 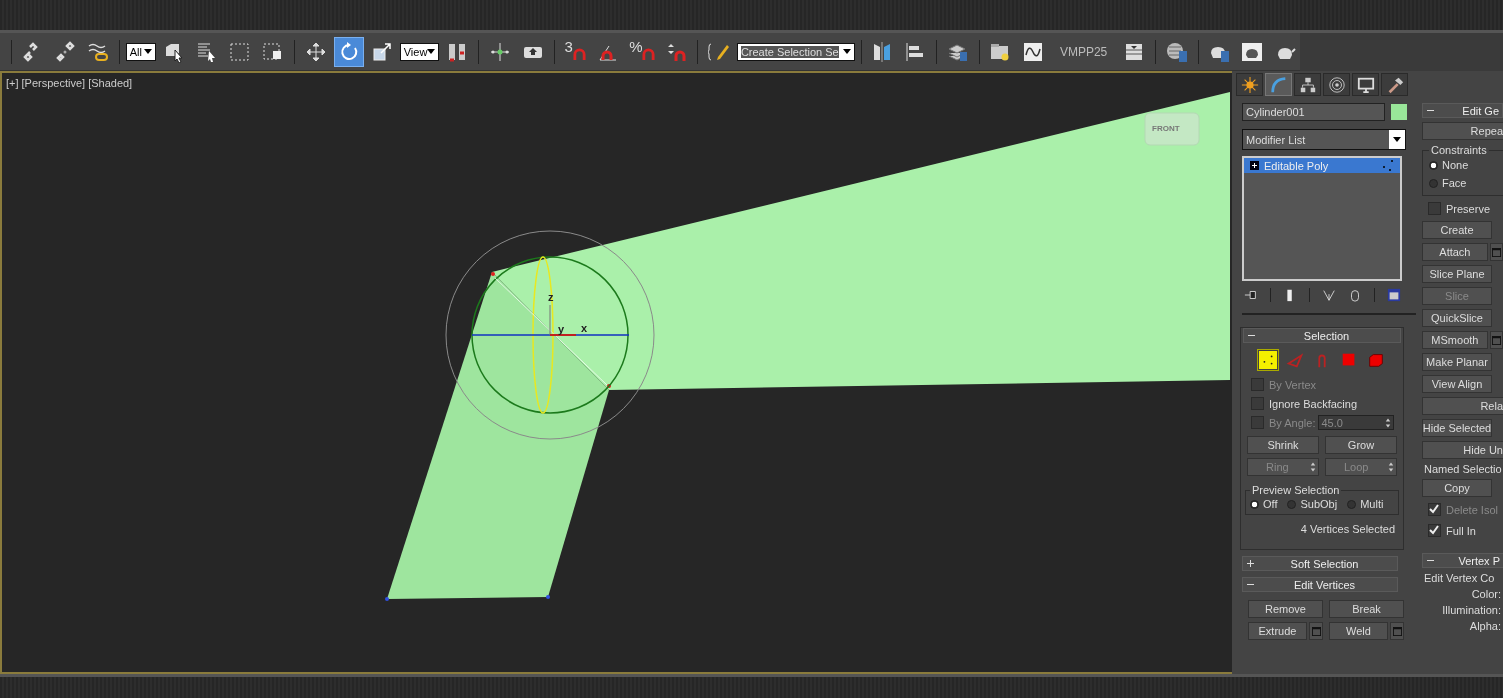 I want to click on edit-geometry-button: MSmooth, so click(x=1455, y=340).